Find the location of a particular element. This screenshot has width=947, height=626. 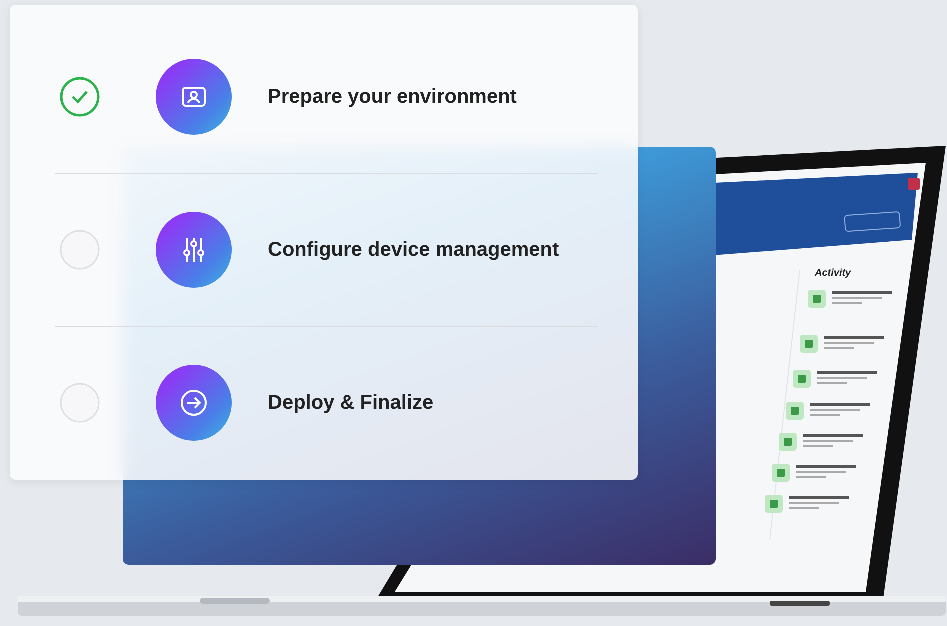

step-label: Prepare your environment is located at coordinates (392, 97).